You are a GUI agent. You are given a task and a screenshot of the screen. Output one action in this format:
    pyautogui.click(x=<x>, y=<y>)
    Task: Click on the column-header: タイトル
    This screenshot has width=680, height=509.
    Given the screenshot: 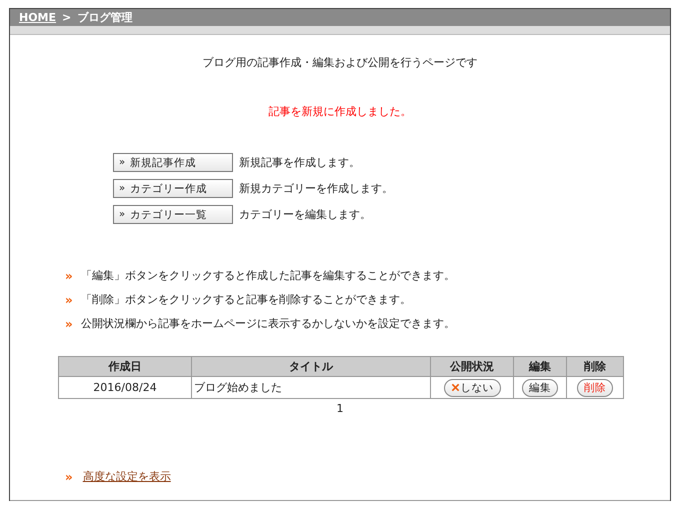 What is the action you would take?
    pyautogui.click(x=311, y=366)
    